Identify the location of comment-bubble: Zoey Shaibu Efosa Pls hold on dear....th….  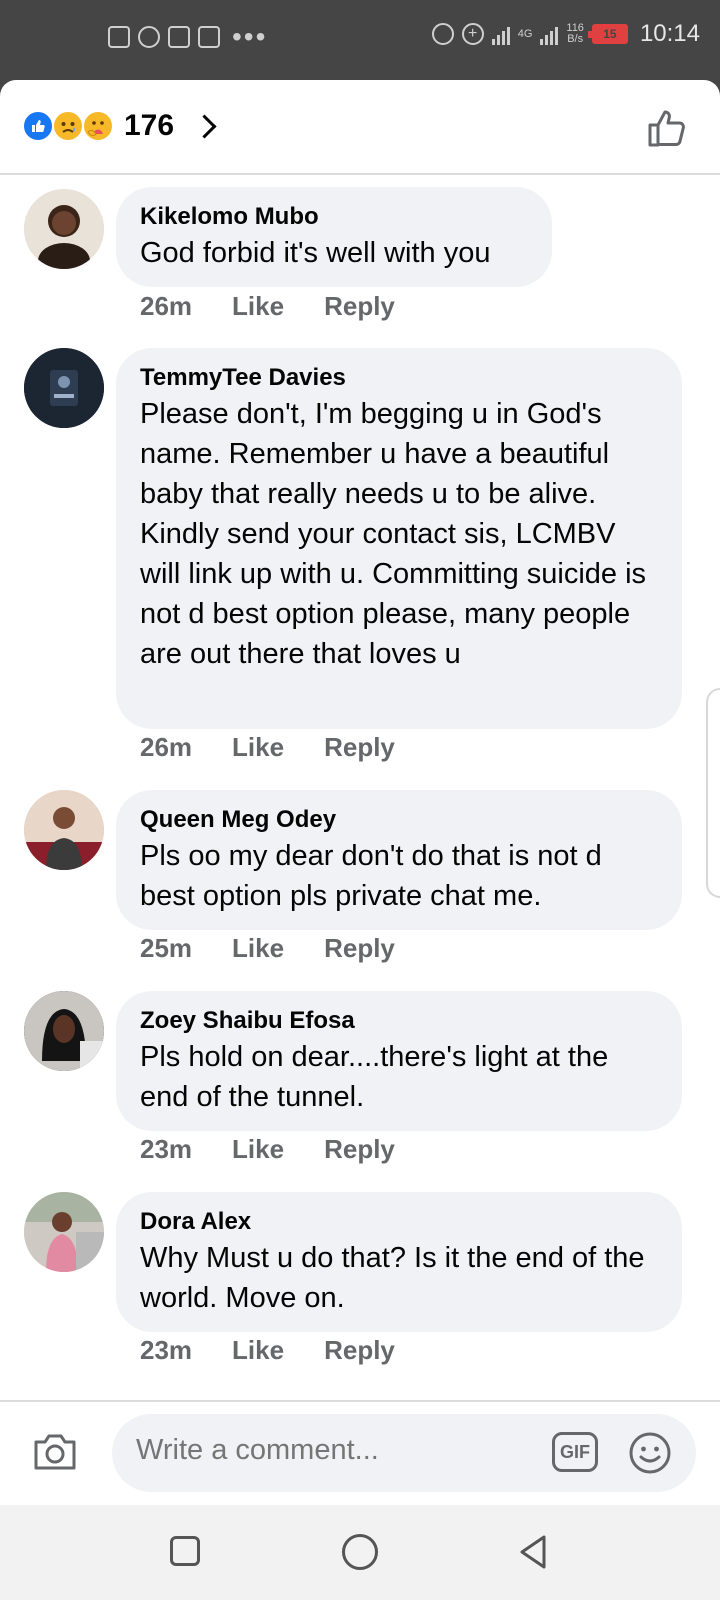
(399, 1061).